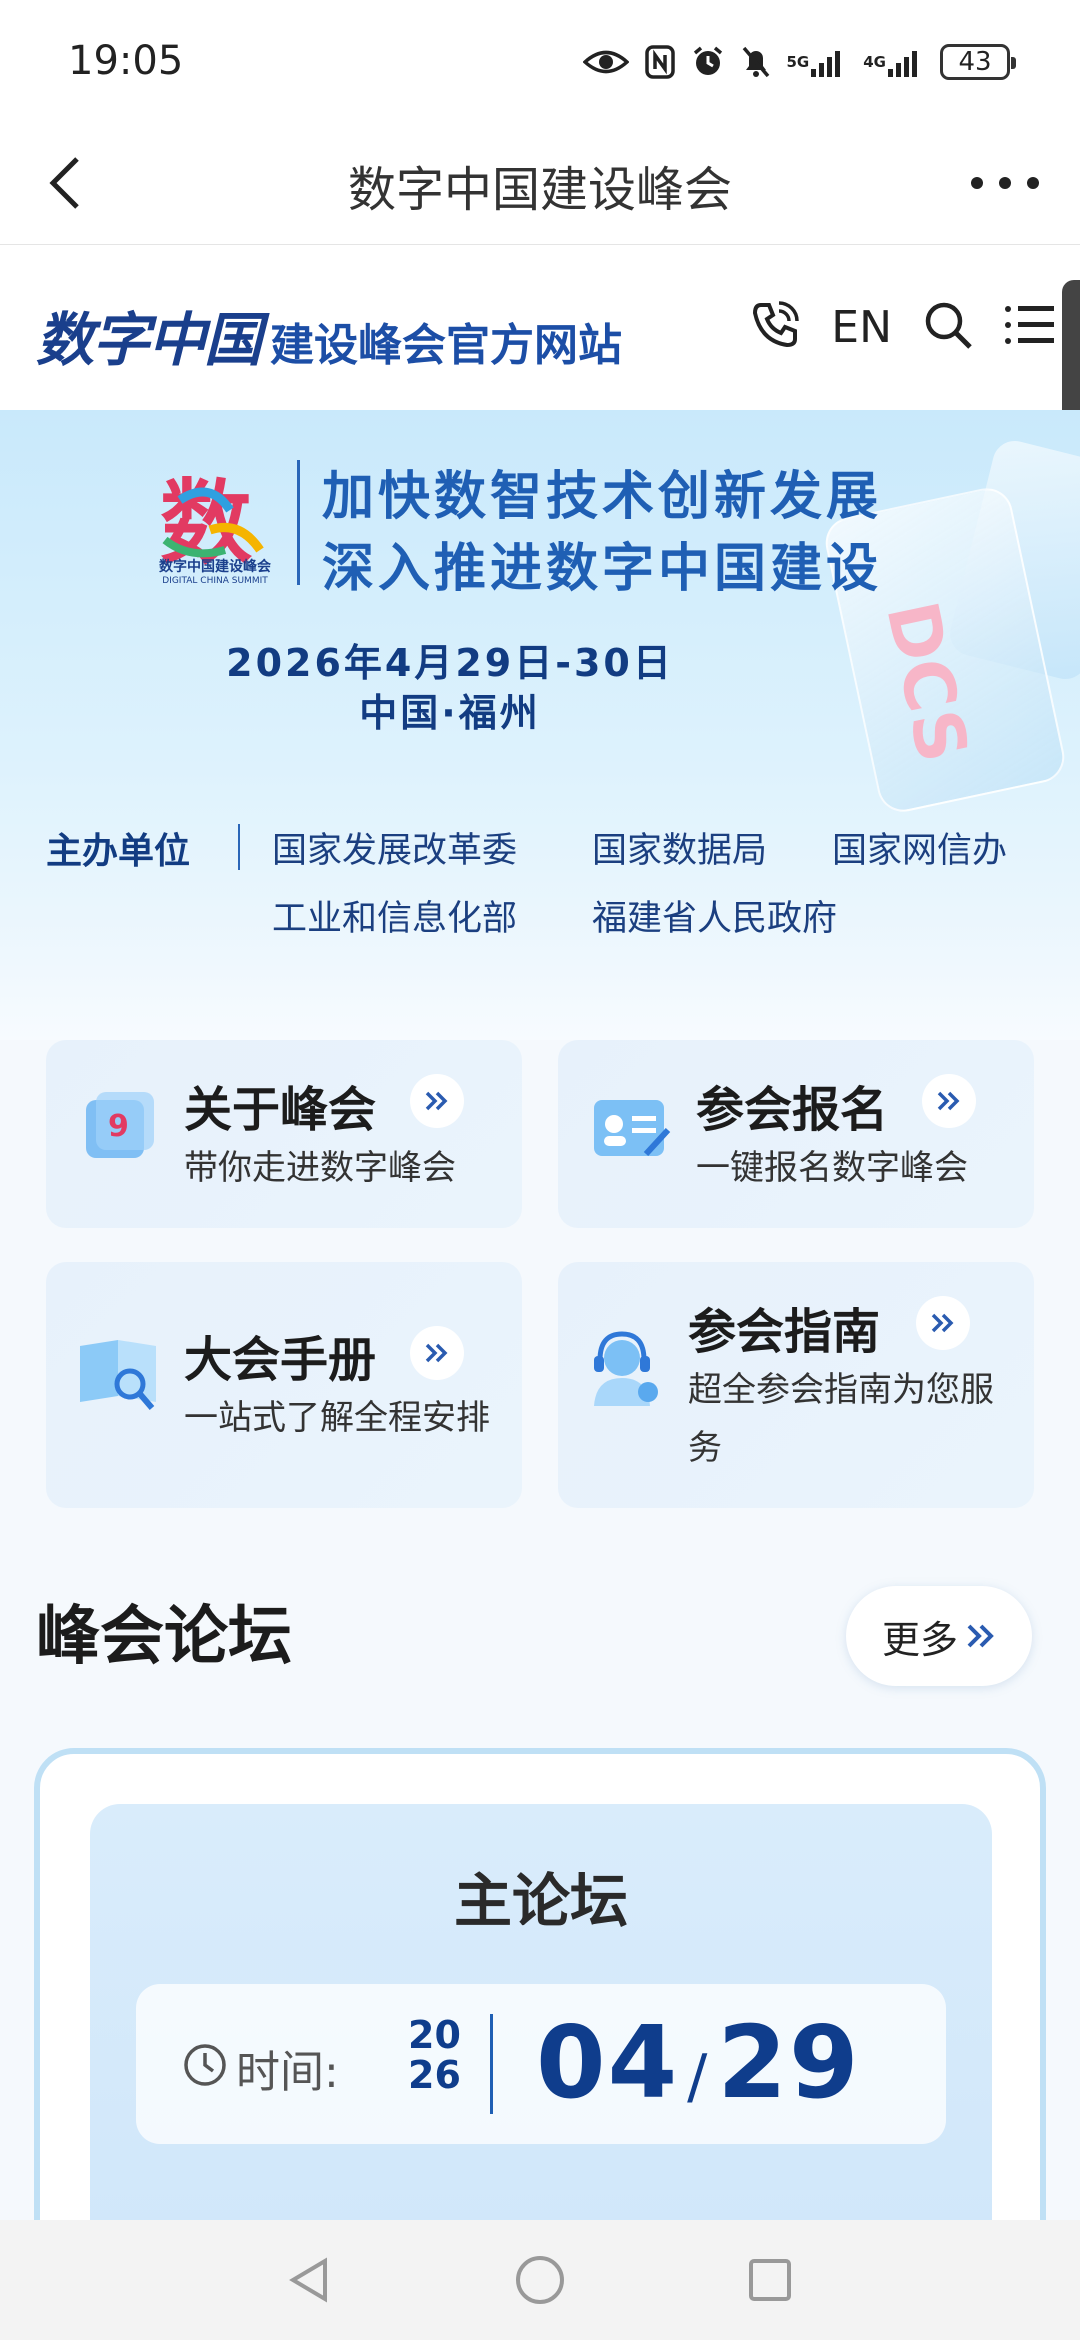 The image size is (1080, 2340). I want to click on quick-link-desc: 一站式了解全程安排, so click(337, 1418).